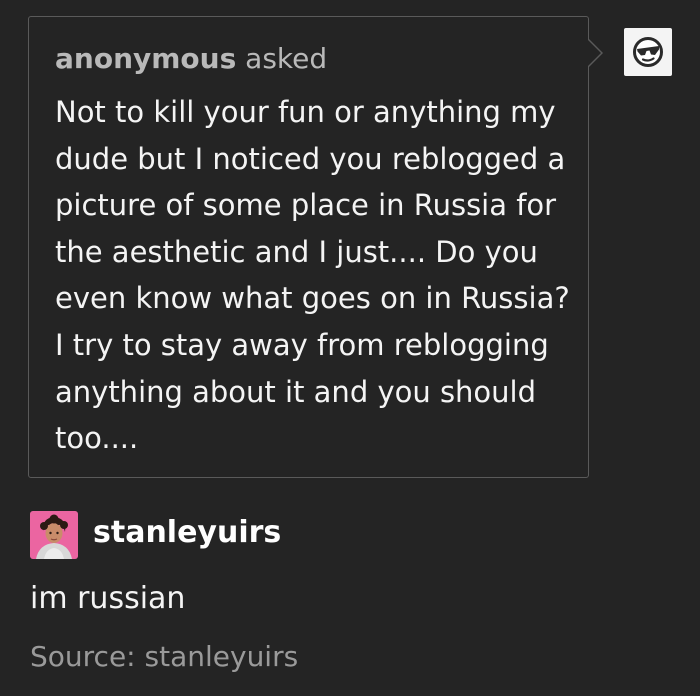 The image size is (700, 696). Describe the element at coordinates (286, 58) in the screenshot. I see `asked-label: asked` at that location.